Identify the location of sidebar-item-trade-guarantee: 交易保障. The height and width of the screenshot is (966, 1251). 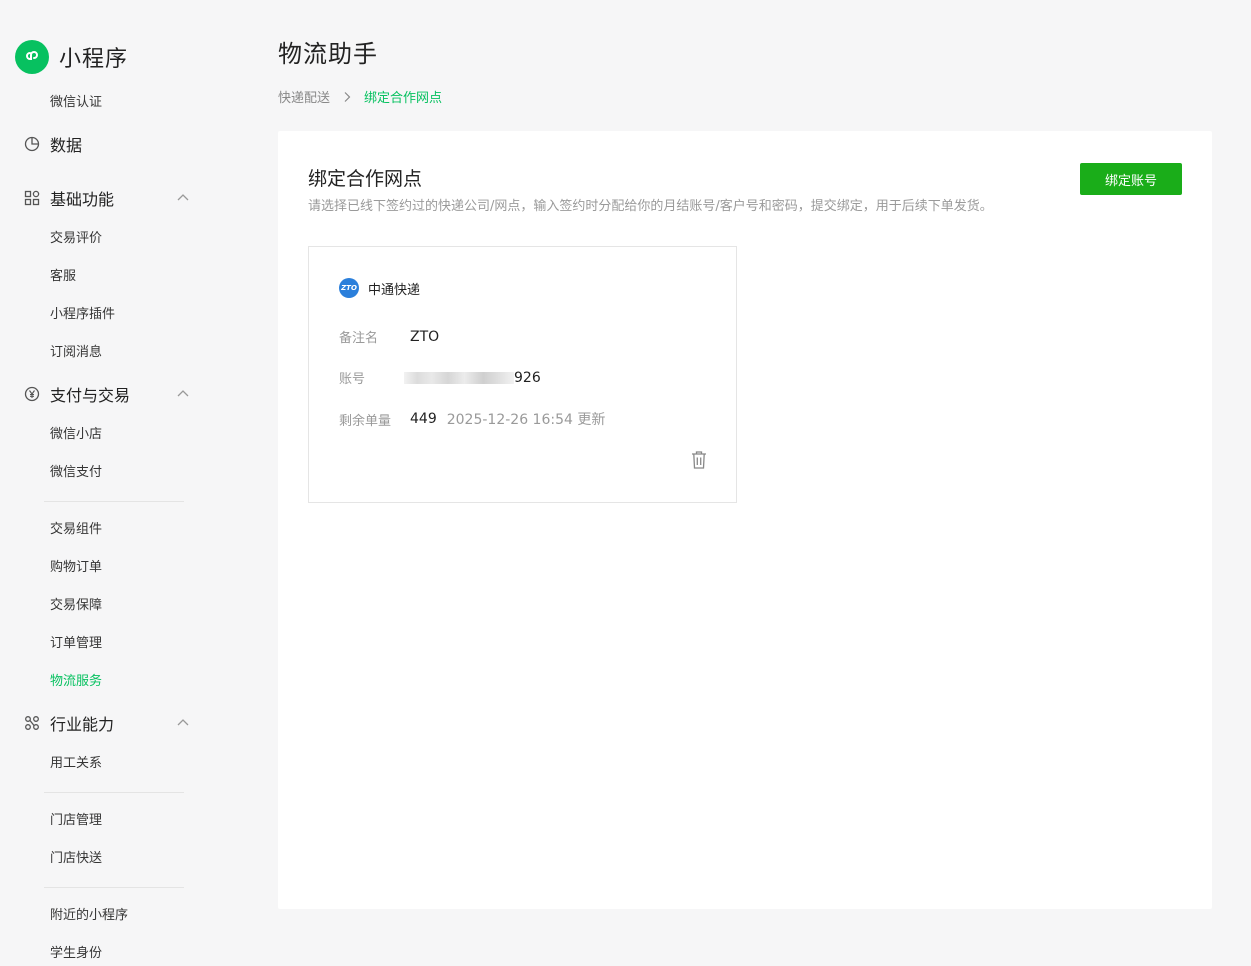
(76, 606).